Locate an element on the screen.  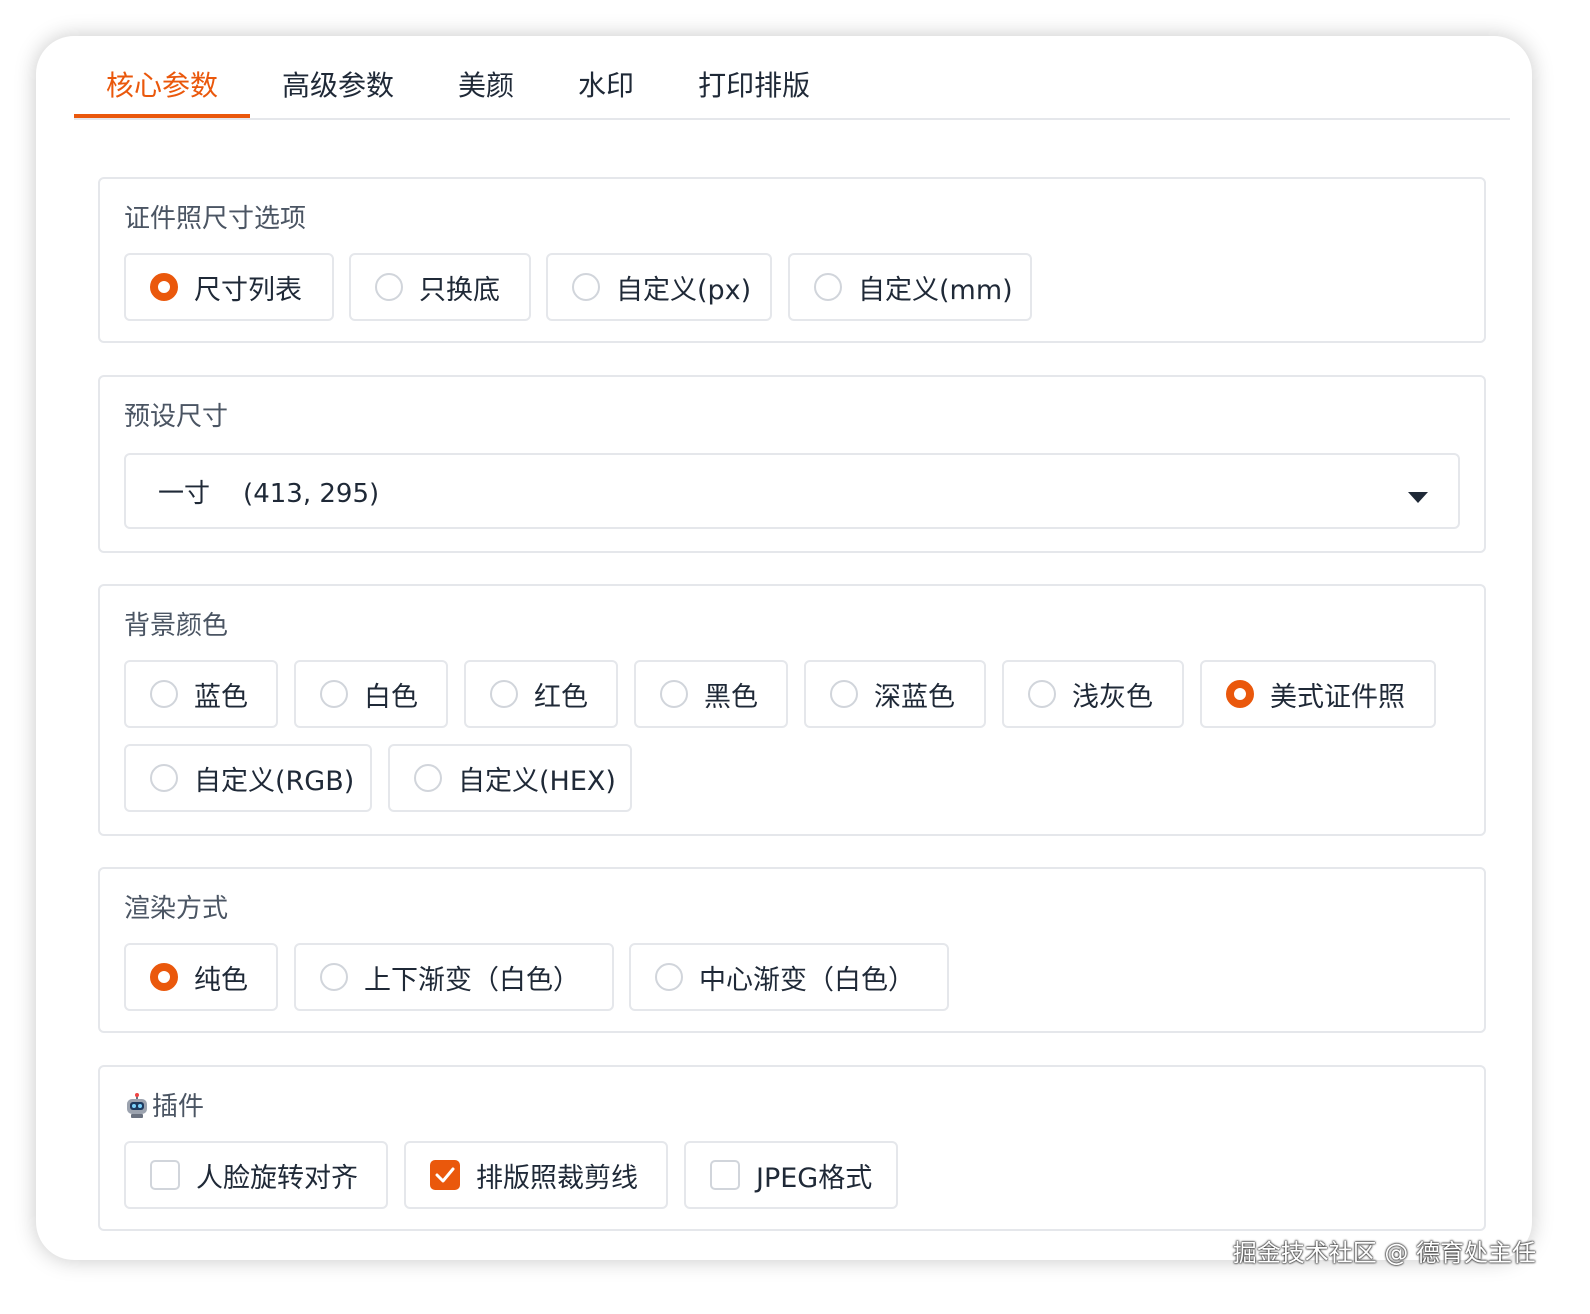
render-mode-group: 渲染方式 纯色 上下渐变（白色） 中心渐变（白色） is located at coordinates (792, 950).